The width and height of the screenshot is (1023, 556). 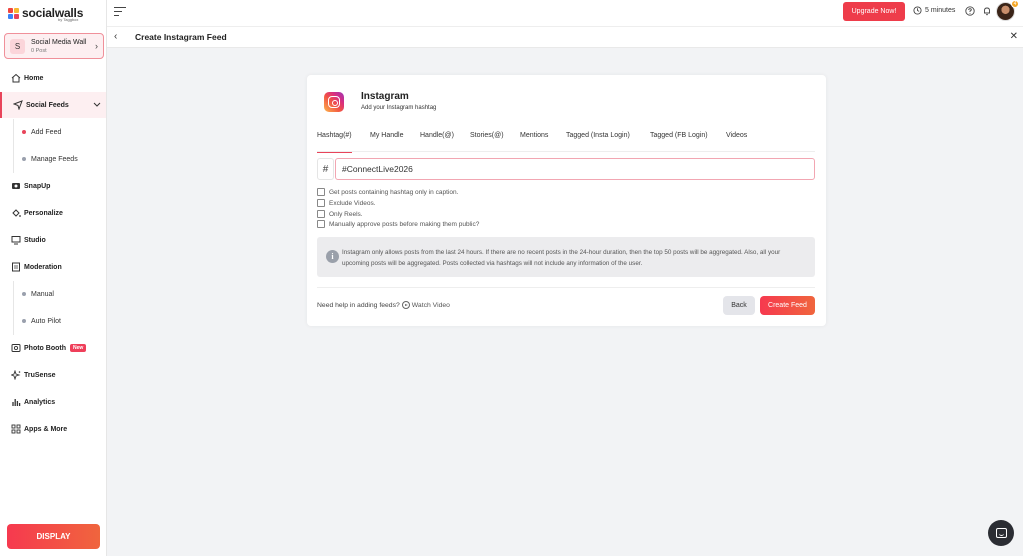 I want to click on sidebar-item-home: Home, so click(x=53, y=78).